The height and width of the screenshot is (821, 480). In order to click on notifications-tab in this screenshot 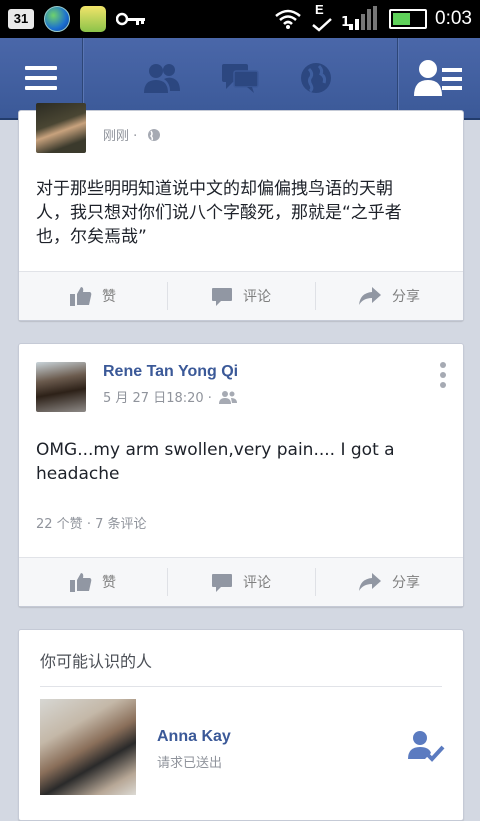, I will do `click(316, 78)`.